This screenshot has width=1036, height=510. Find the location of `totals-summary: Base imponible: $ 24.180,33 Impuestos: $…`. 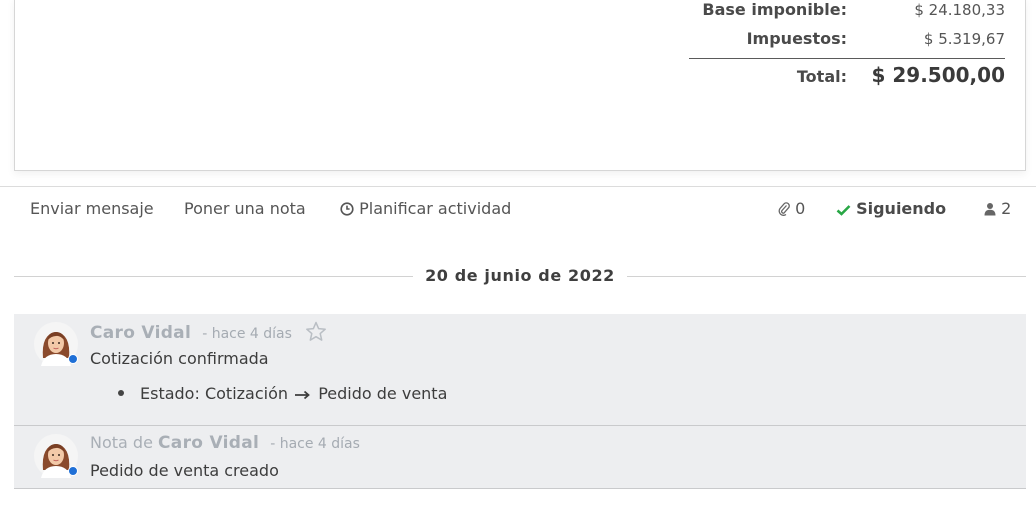

totals-summary: Base imponible: $ 24.180,33 Impuestos: $… is located at coordinates (847, 46).